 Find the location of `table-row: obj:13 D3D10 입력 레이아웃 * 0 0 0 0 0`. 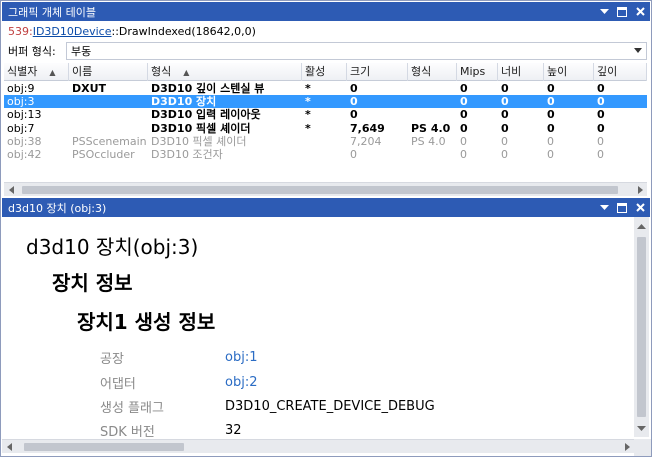

table-row: obj:13 D3D10 입력 레이아웃 * 0 0 0 0 0 is located at coordinates (325, 114).